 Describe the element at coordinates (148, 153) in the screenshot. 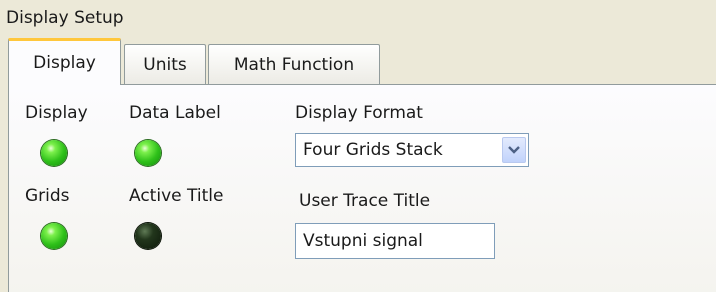

I see `data-label-led-indicator` at that location.